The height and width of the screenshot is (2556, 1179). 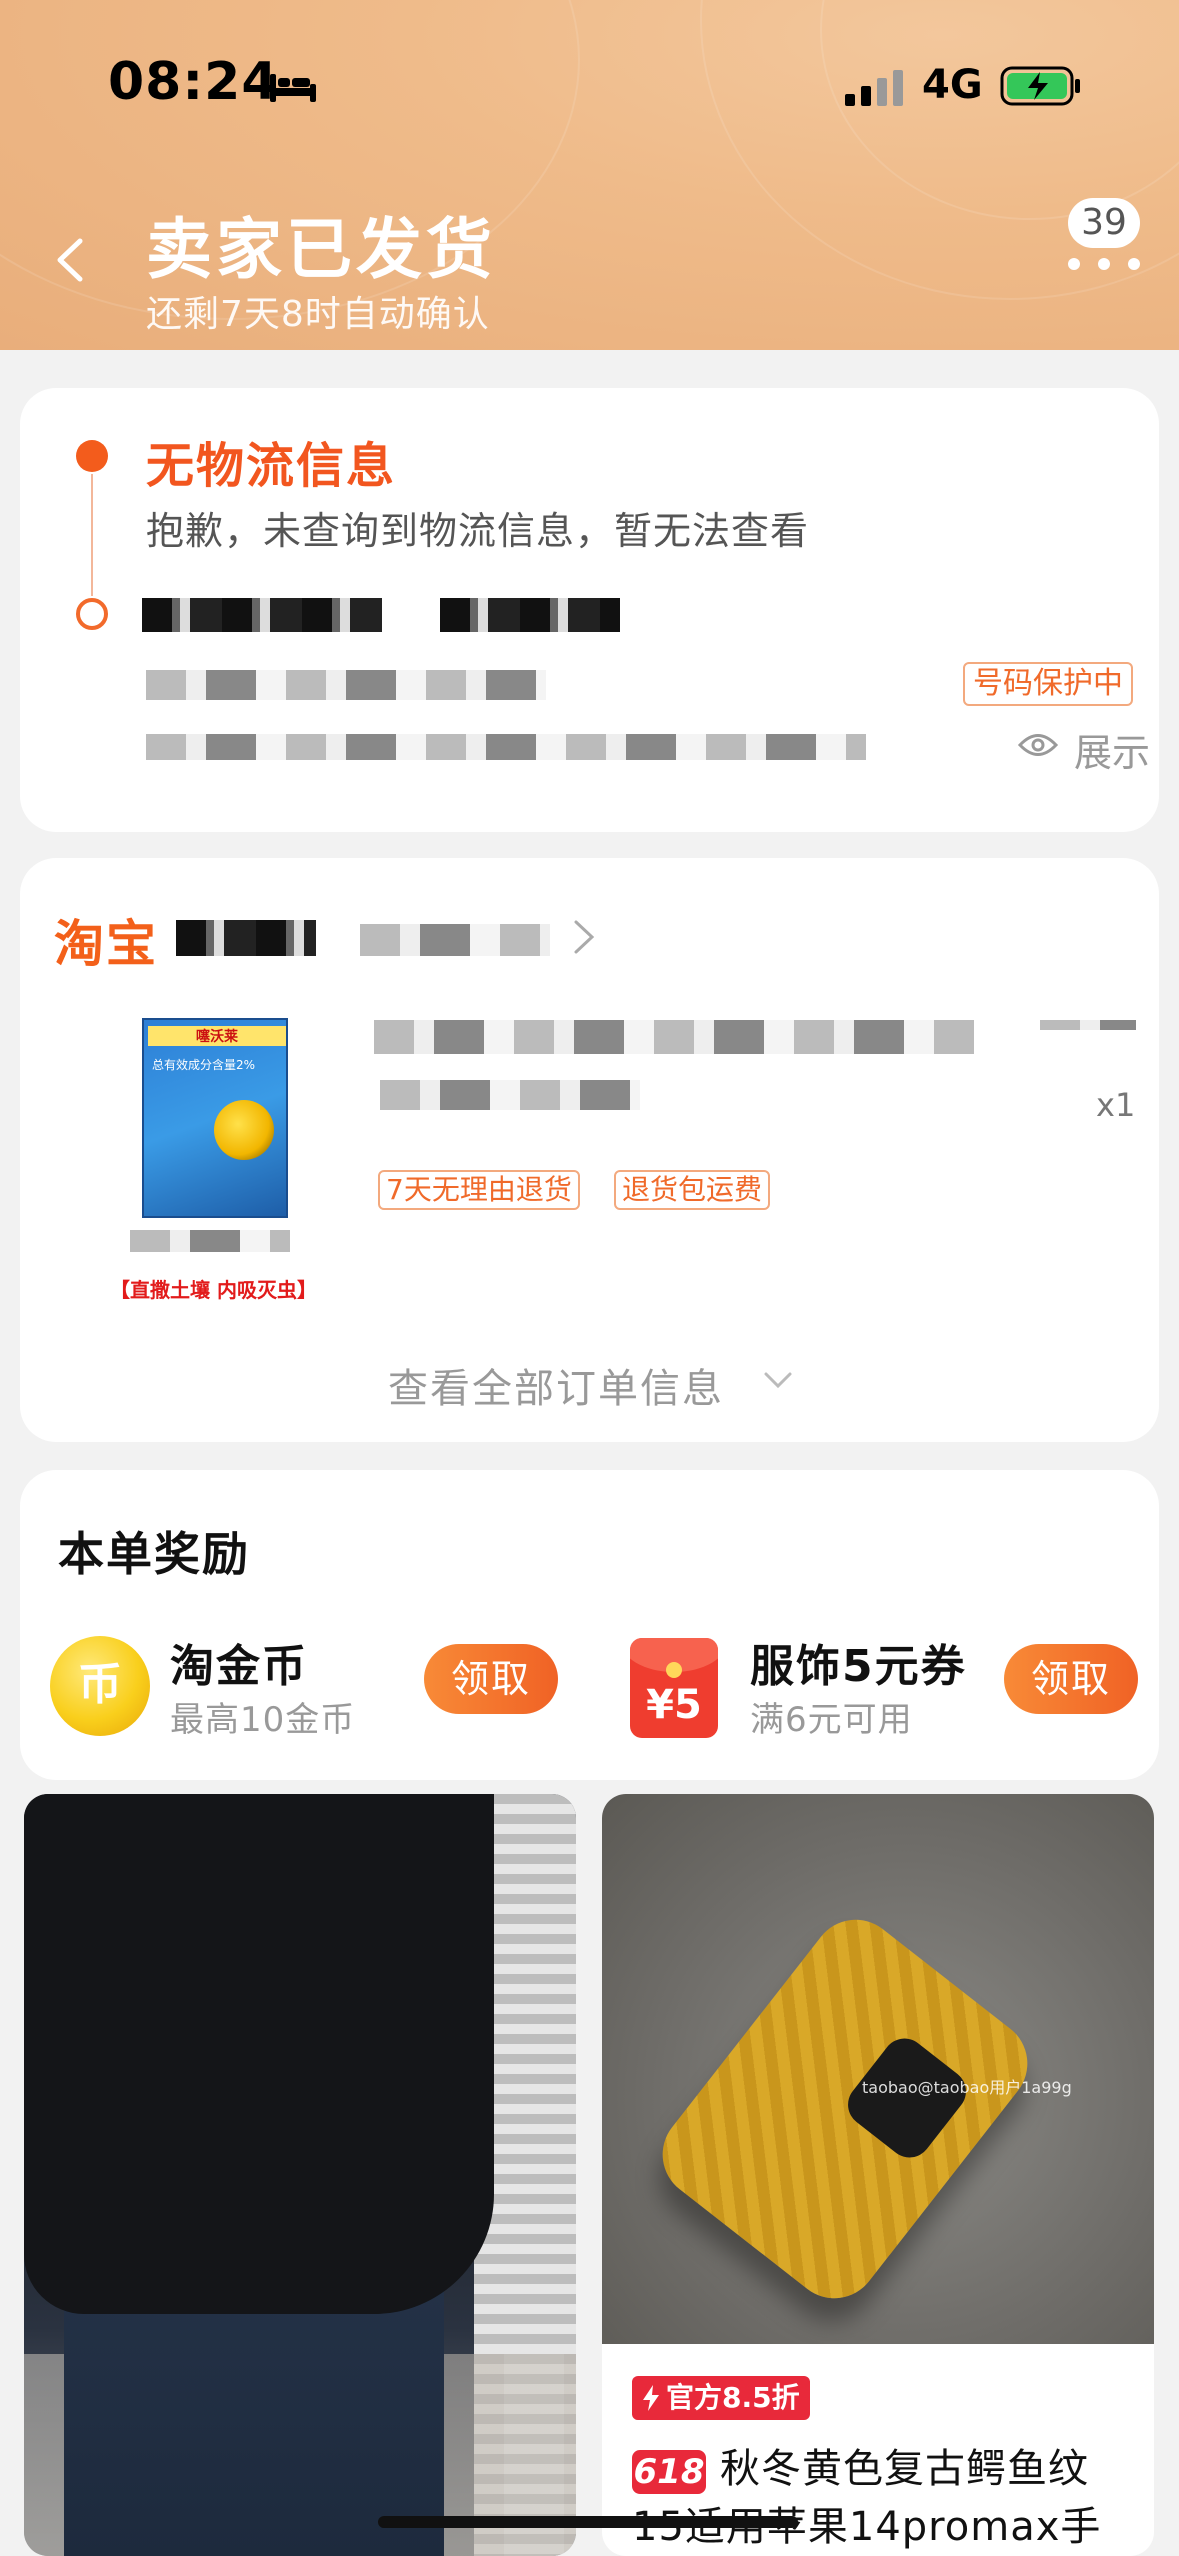 I want to click on redacted-price, so click(x=1088, y=1025).